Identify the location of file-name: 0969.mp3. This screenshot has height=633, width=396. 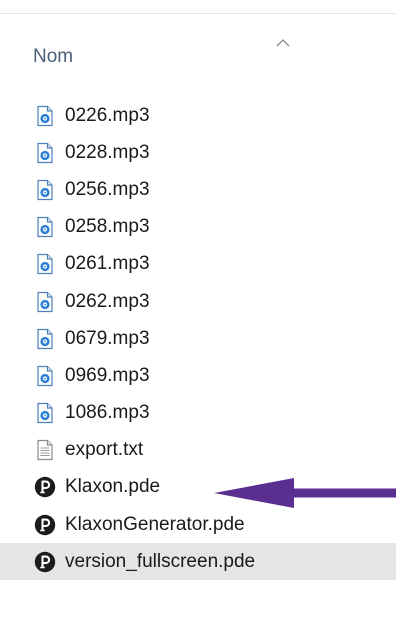
(107, 375).